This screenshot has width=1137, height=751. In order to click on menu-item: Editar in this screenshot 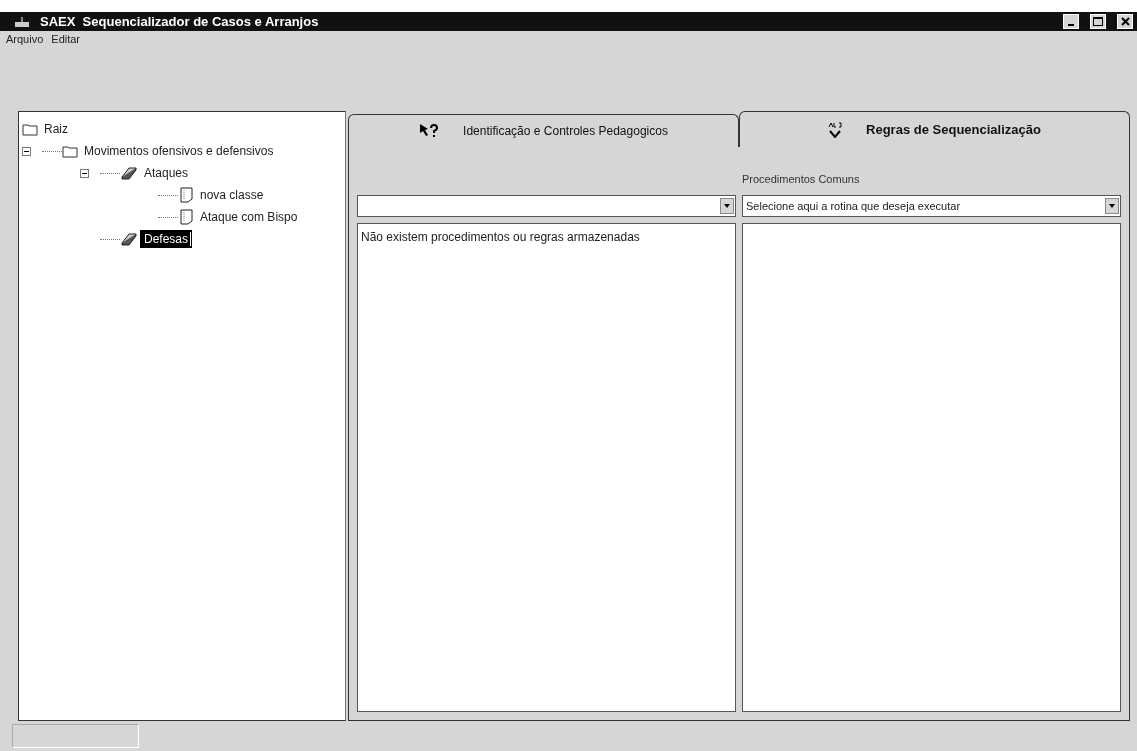, I will do `click(66, 39)`.